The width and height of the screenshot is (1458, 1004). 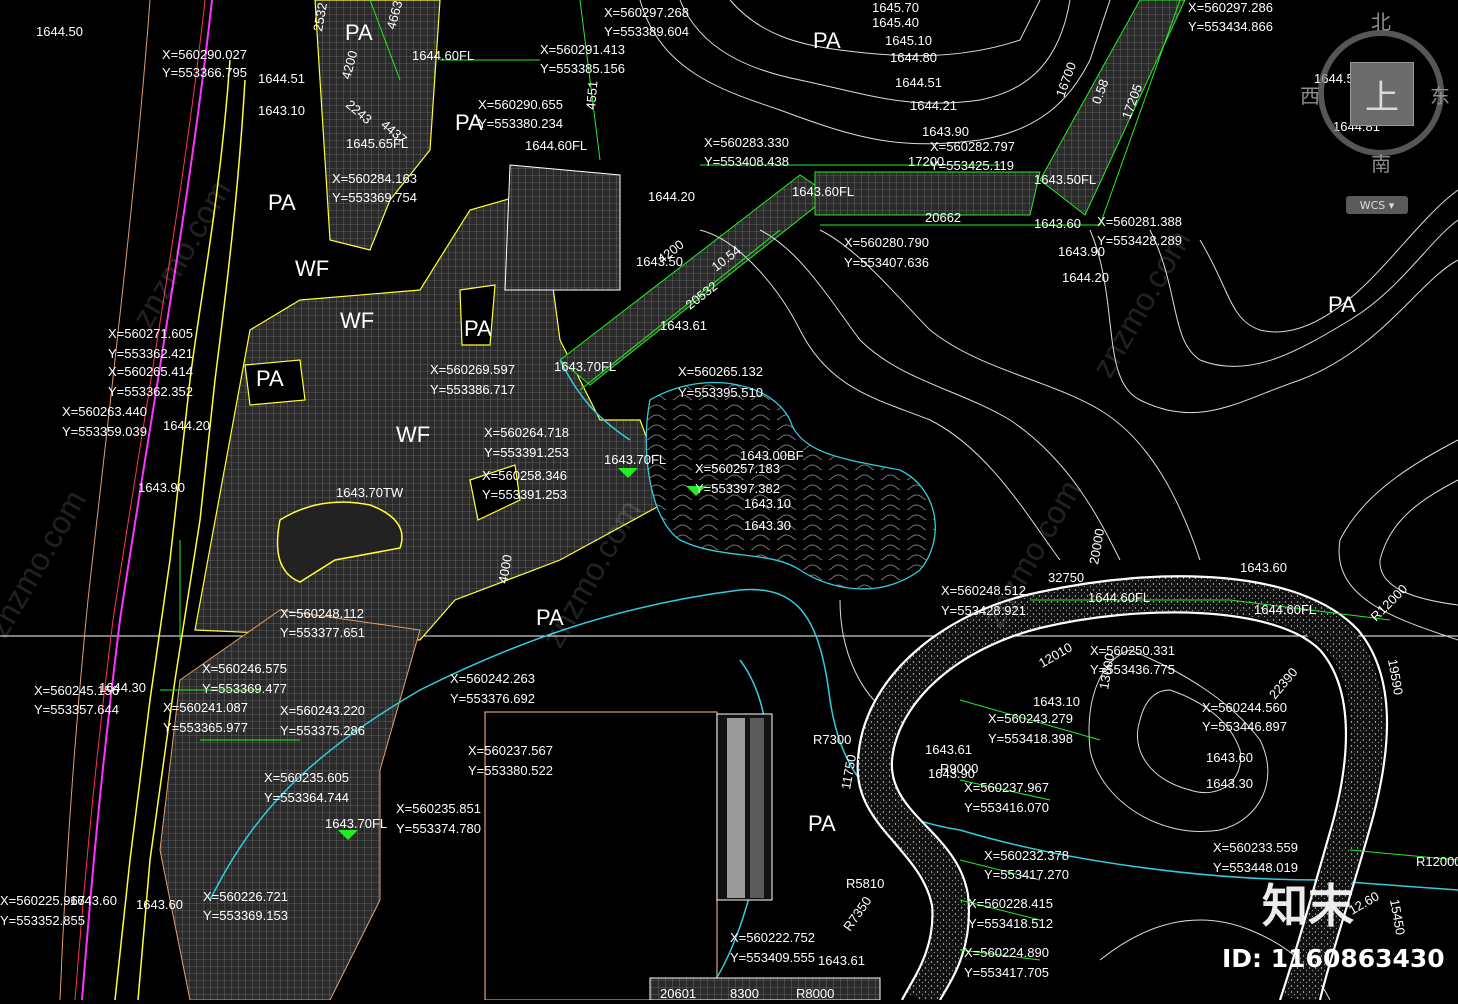 I want to click on coord-callout: X=560232.378 Y=553417.270, so click(x=1026, y=865).